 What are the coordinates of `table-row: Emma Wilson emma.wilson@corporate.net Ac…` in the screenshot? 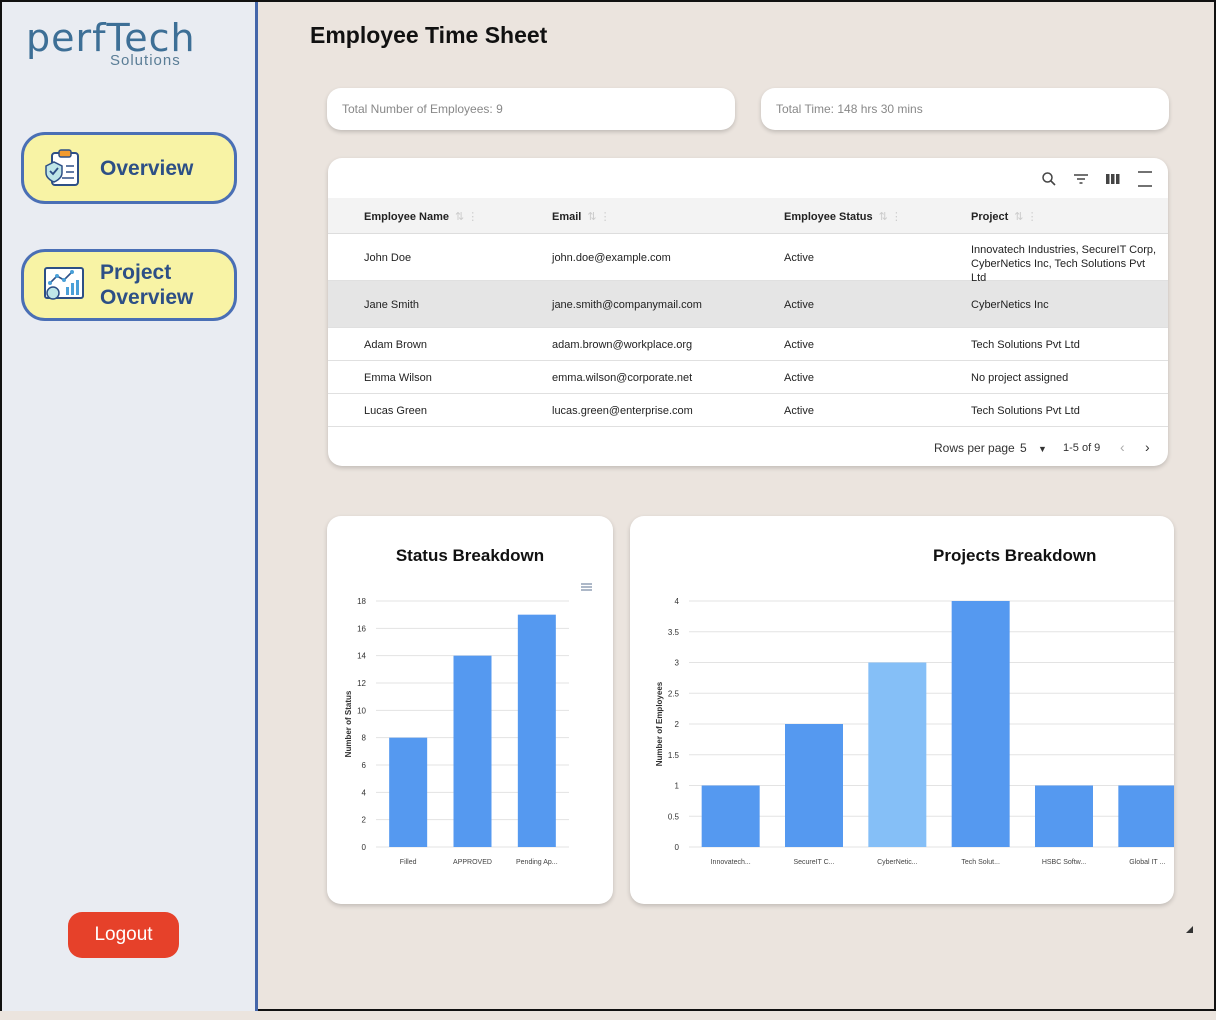 It's located at (748, 377).